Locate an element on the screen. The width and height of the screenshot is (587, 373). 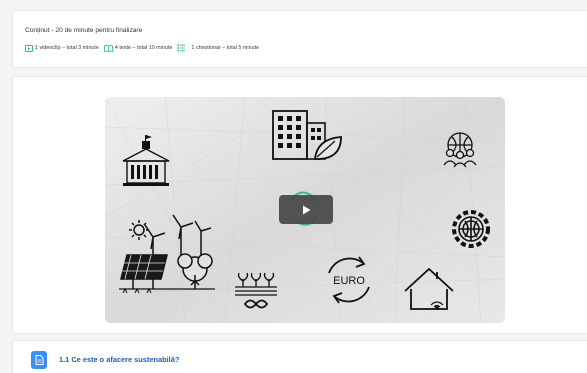
video-clip-icon is located at coordinates (29, 48).